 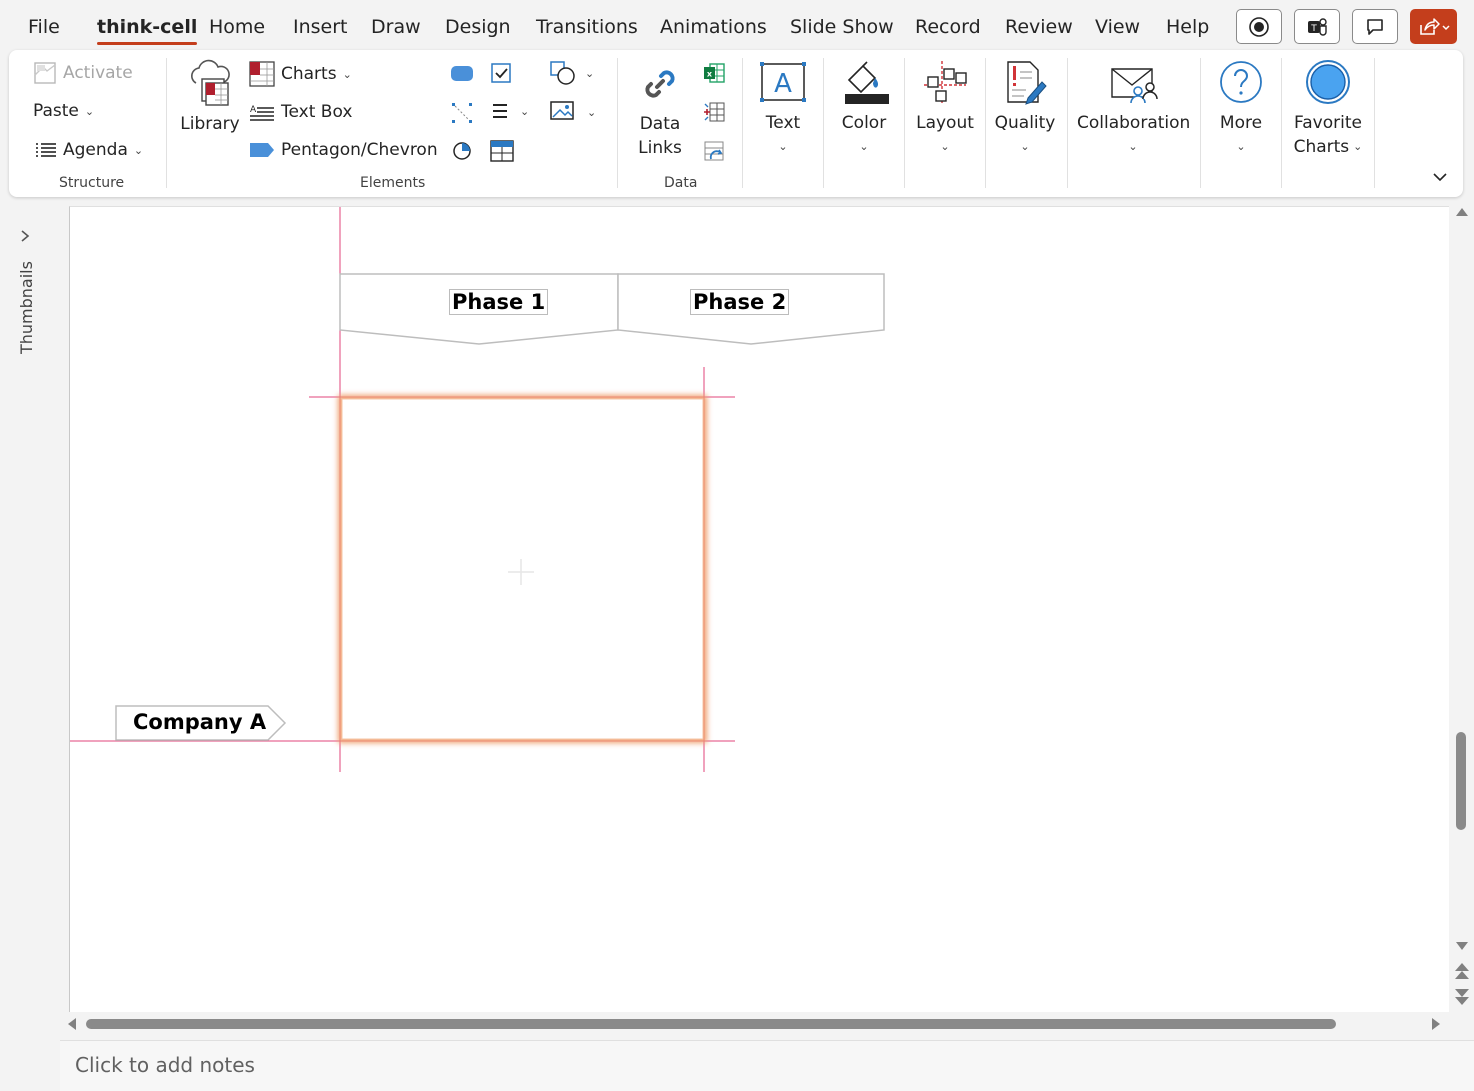 What do you see at coordinates (1433, 26) in the screenshot?
I see `share-button` at bounding box center [1433, 26].